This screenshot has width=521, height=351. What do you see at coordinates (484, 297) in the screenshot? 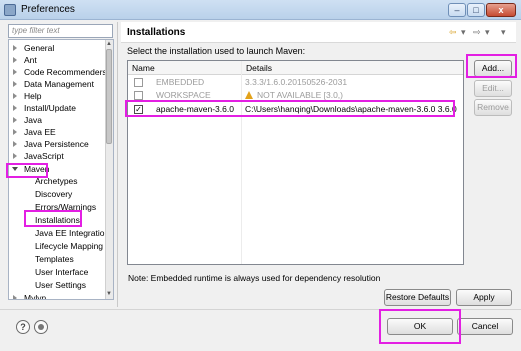
I see `apply-button: Apply` at bounding box center [484, 297].